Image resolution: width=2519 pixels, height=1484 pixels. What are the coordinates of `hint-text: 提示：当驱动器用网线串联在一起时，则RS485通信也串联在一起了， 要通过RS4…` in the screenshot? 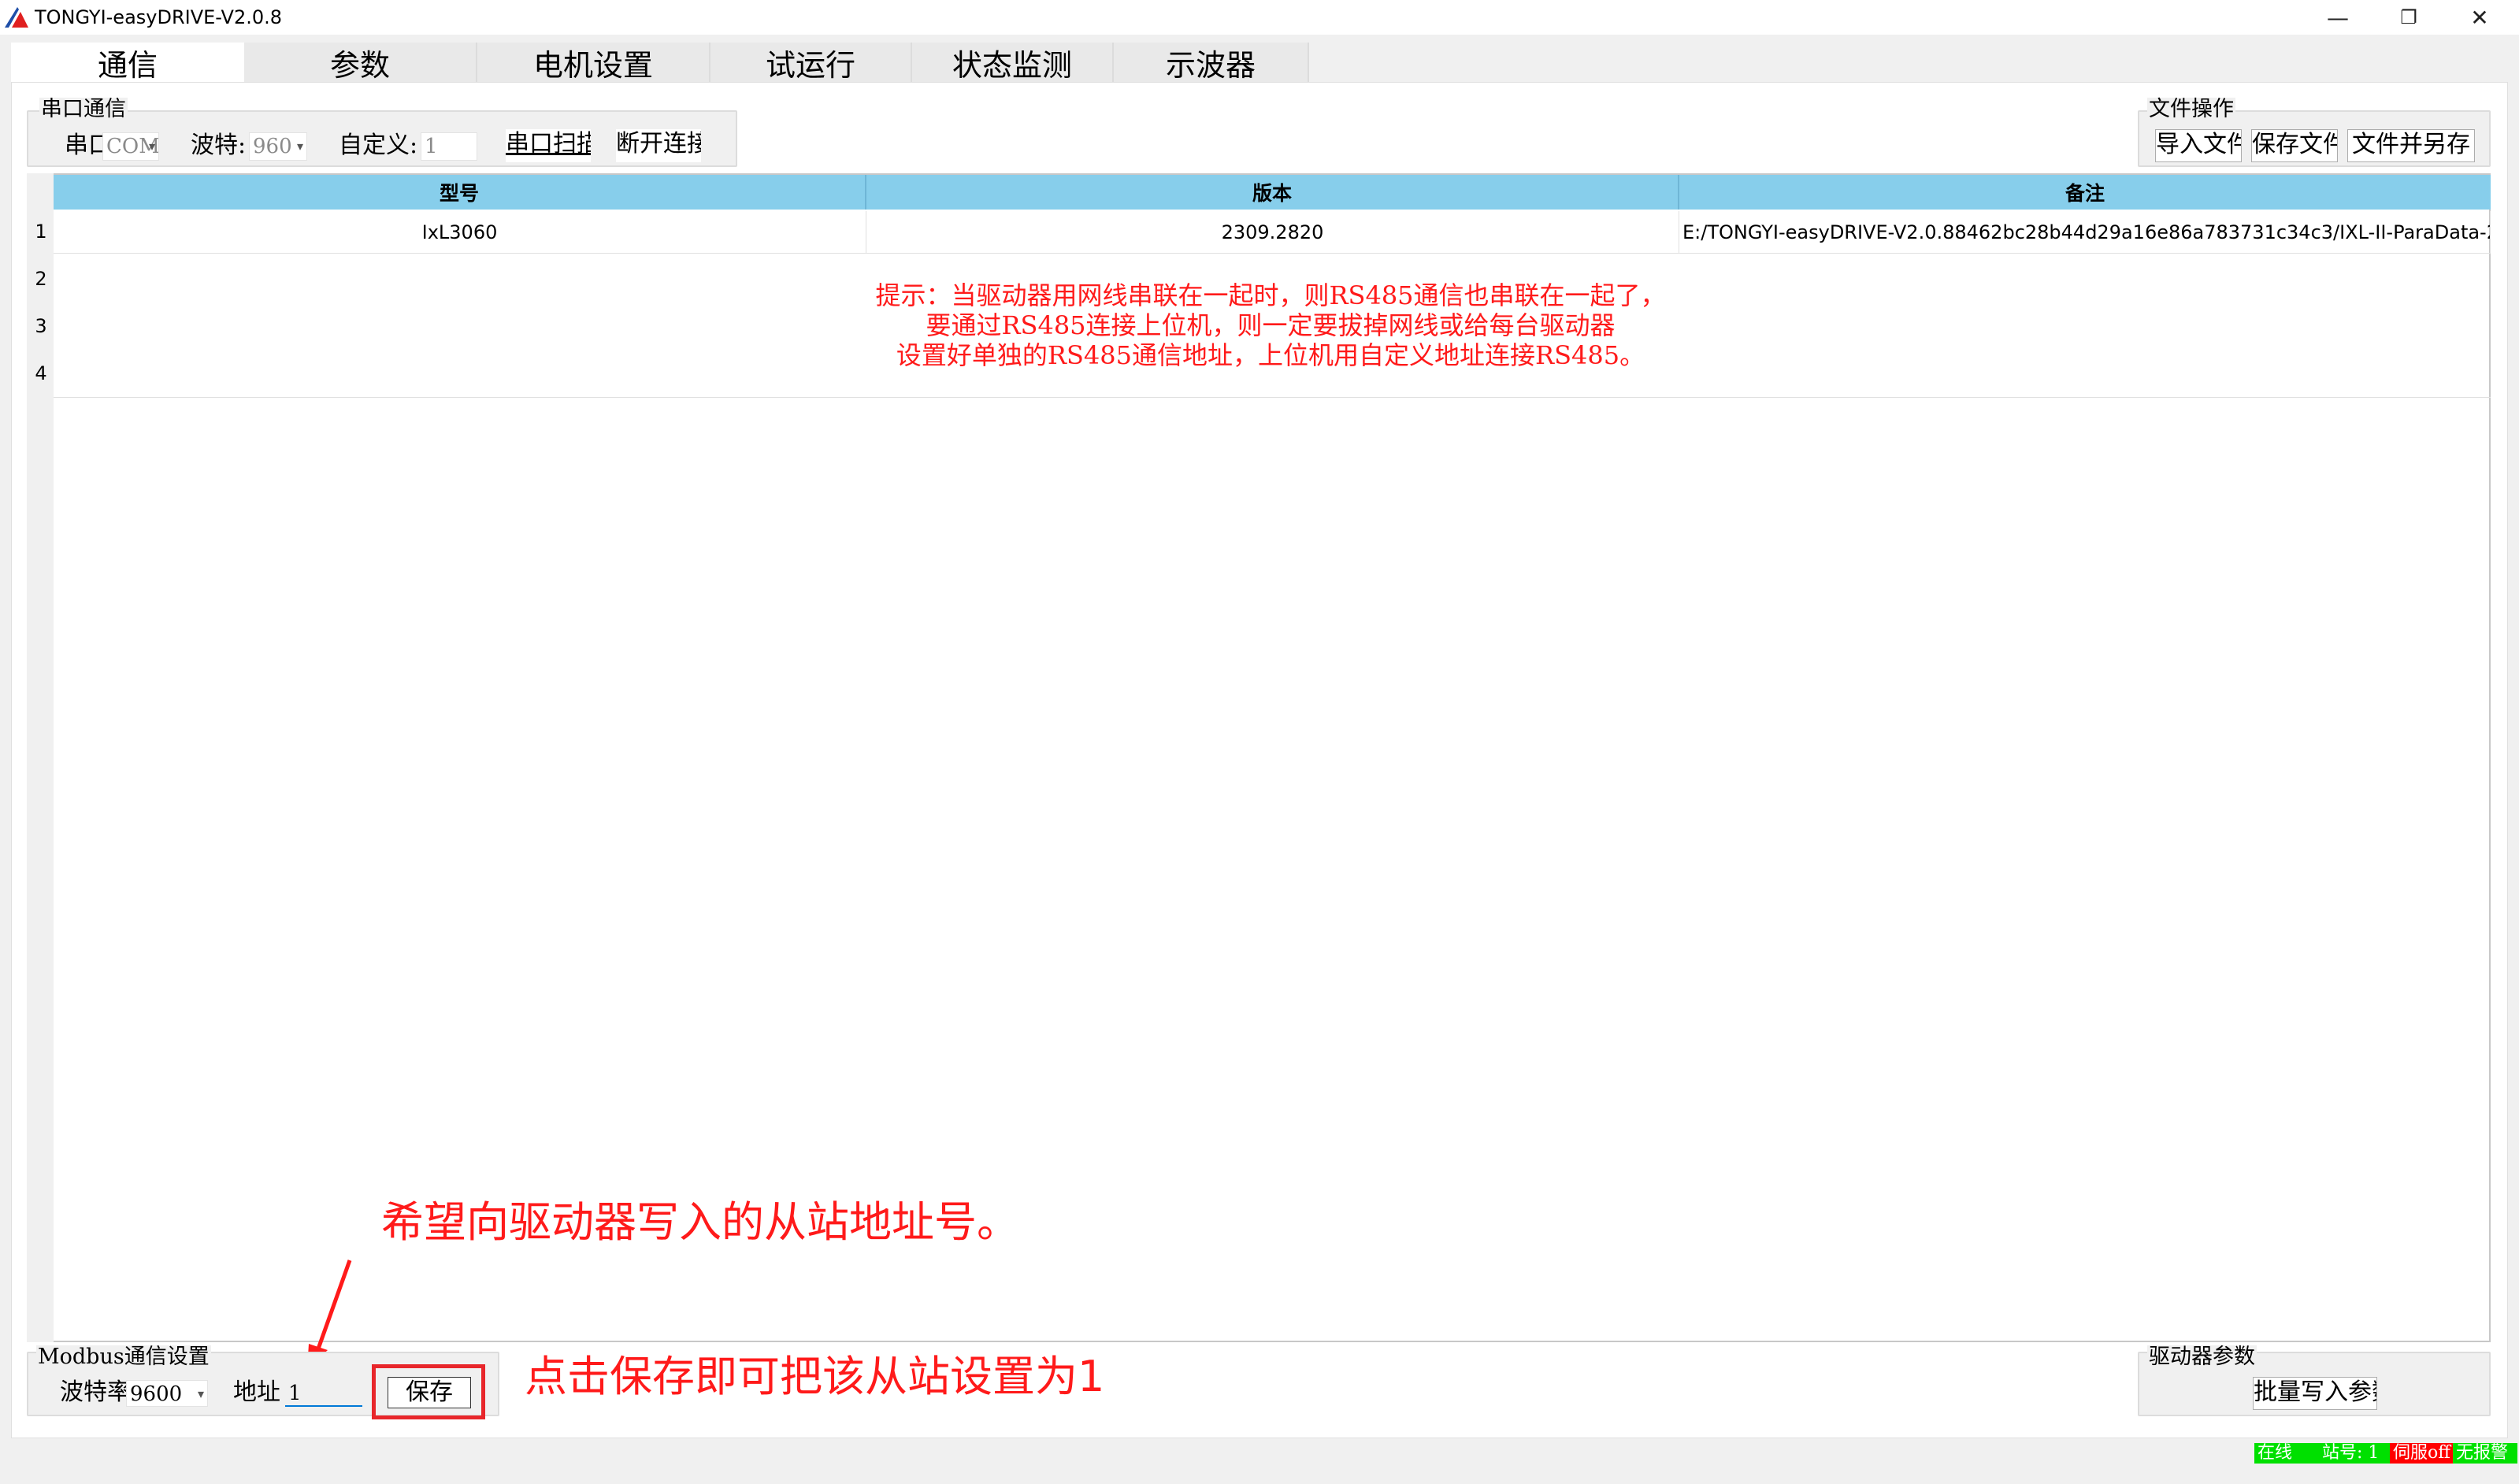 It's located at (1270, 325).